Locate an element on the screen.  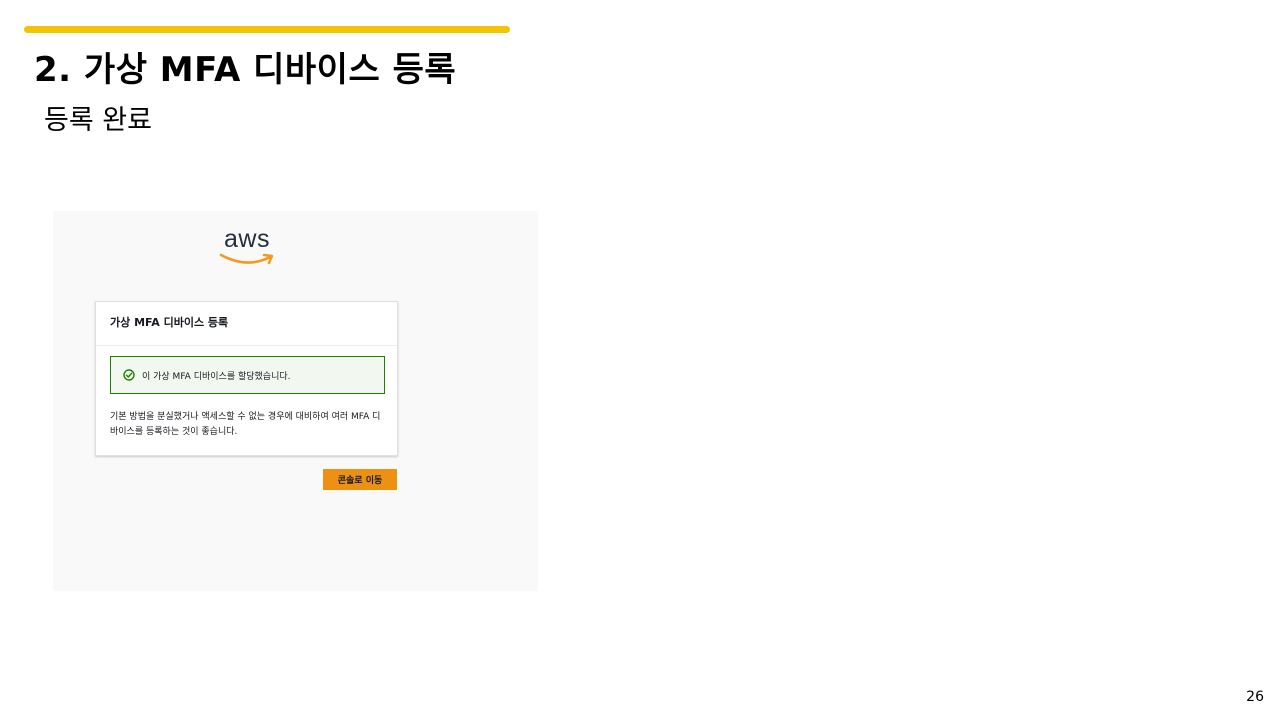
aws-logo: aws is located at coordinates (247, 247).